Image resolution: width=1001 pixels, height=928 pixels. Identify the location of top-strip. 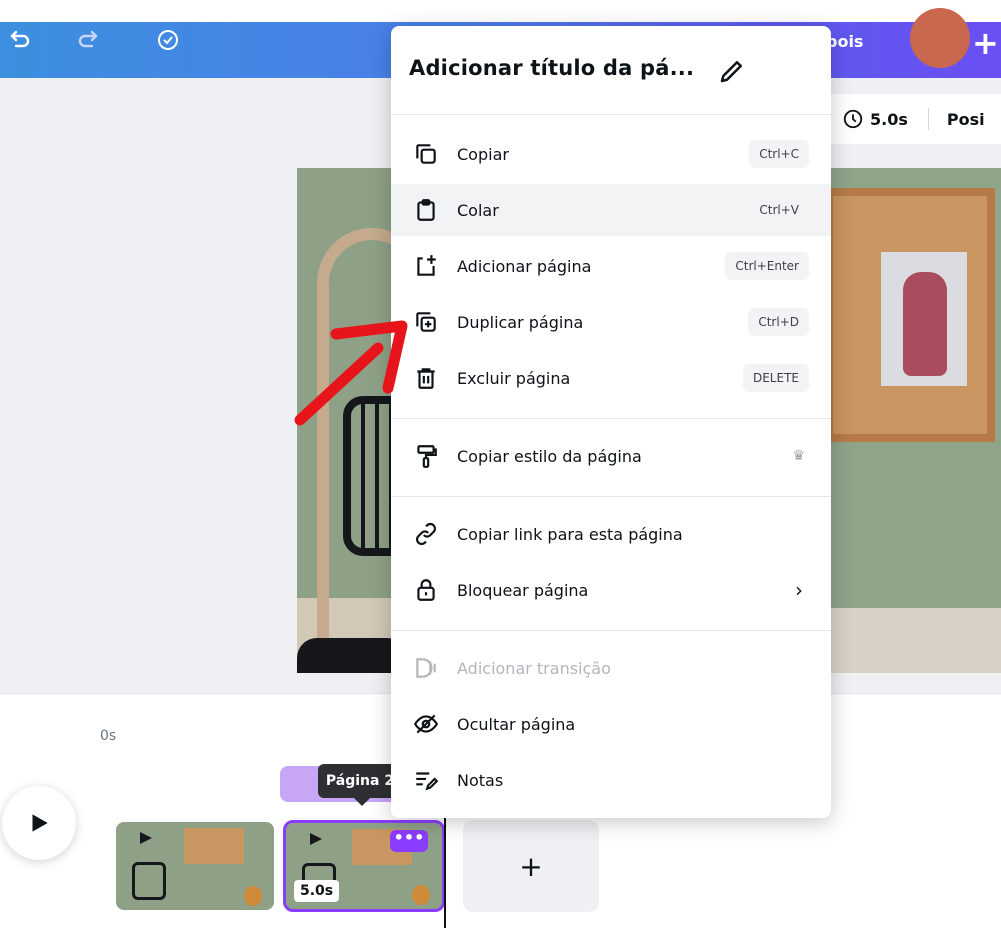
(500, 11).